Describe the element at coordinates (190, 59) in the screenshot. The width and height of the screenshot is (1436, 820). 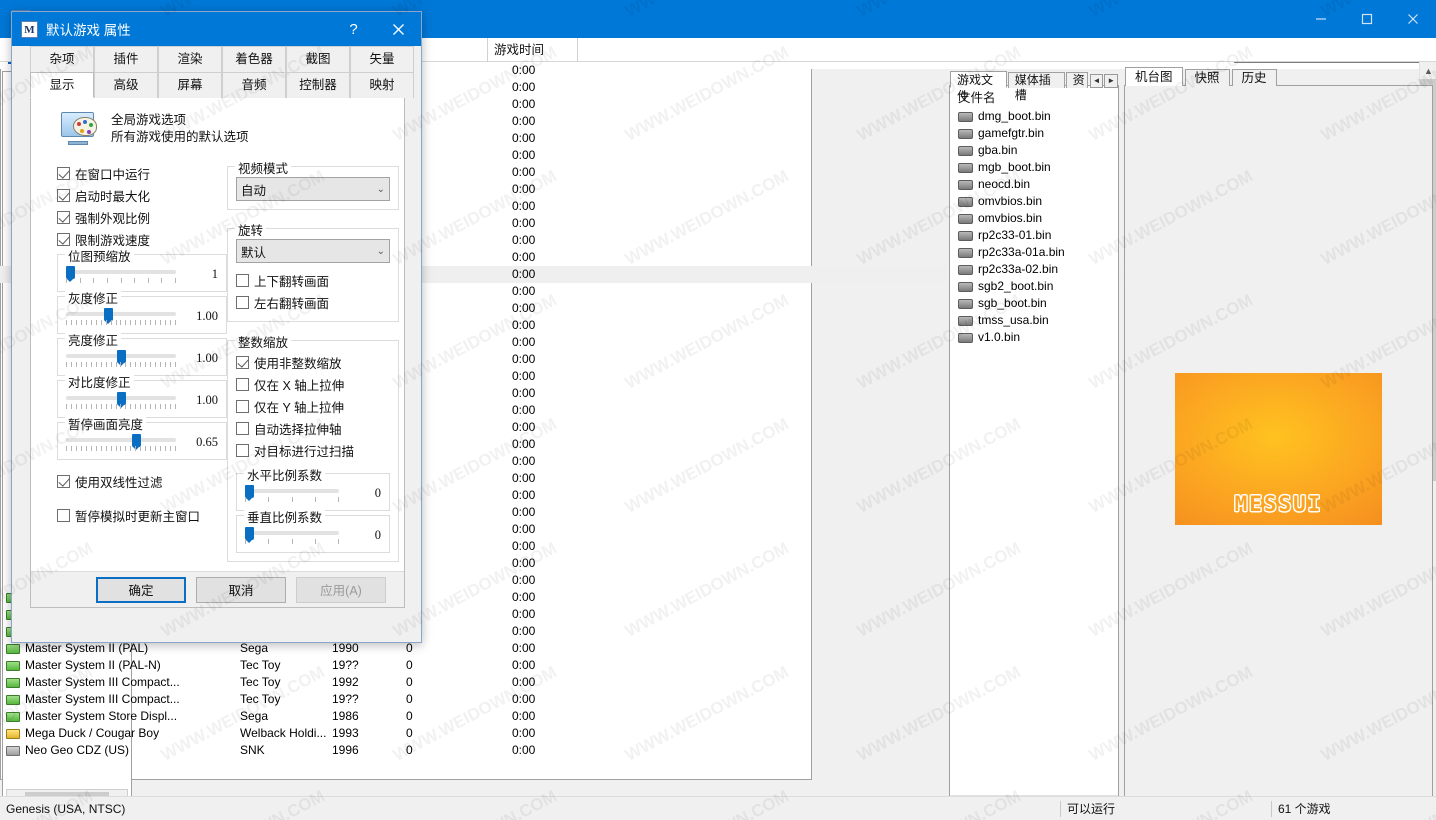
I see `dialog-tab-3: 渲染` at that location.